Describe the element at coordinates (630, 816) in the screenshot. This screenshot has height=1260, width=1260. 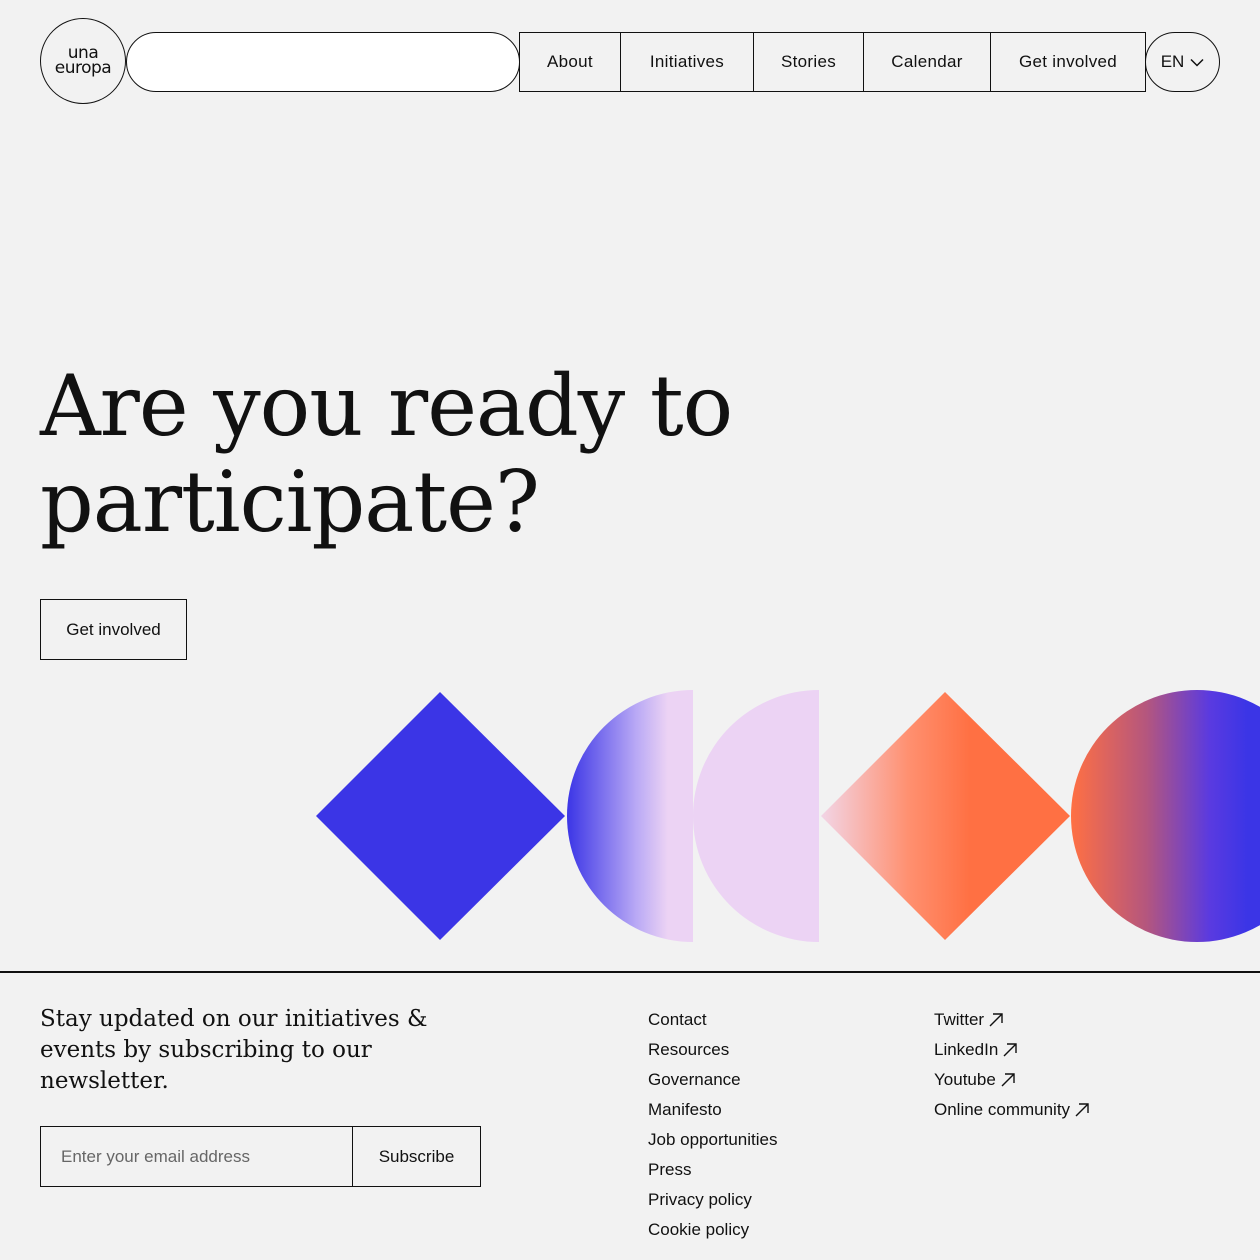
I see `gradient-half-circle-shape` at that location.